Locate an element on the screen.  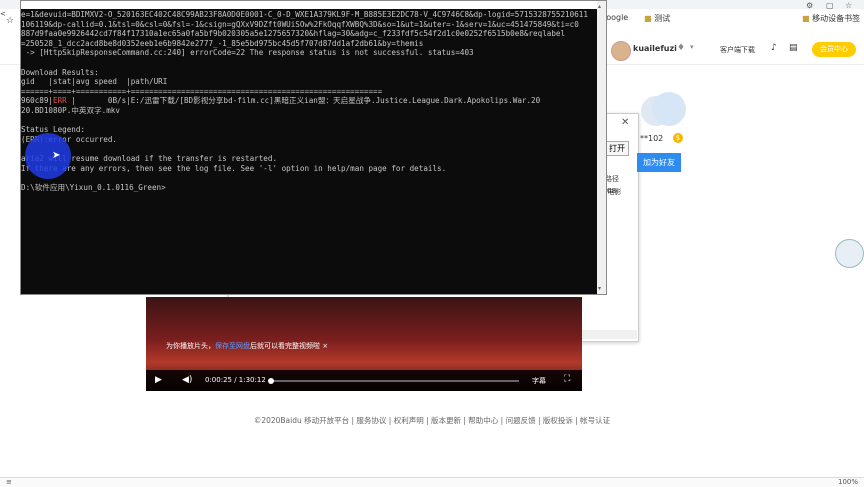
menu-icon: ≡ is located at coordinates (9, 482).